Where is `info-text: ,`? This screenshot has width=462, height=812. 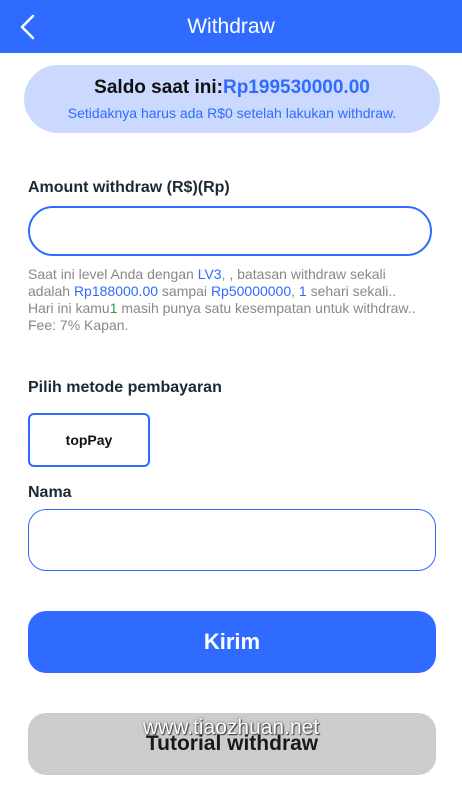
info-text: , is located at coordinates (295, 291).